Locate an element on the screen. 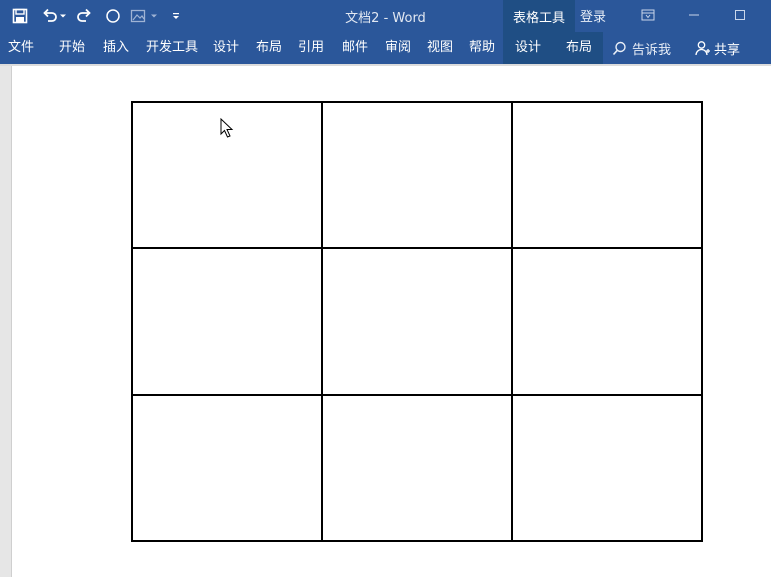  ribbon-display-icon is located at coordinates (648, 15).